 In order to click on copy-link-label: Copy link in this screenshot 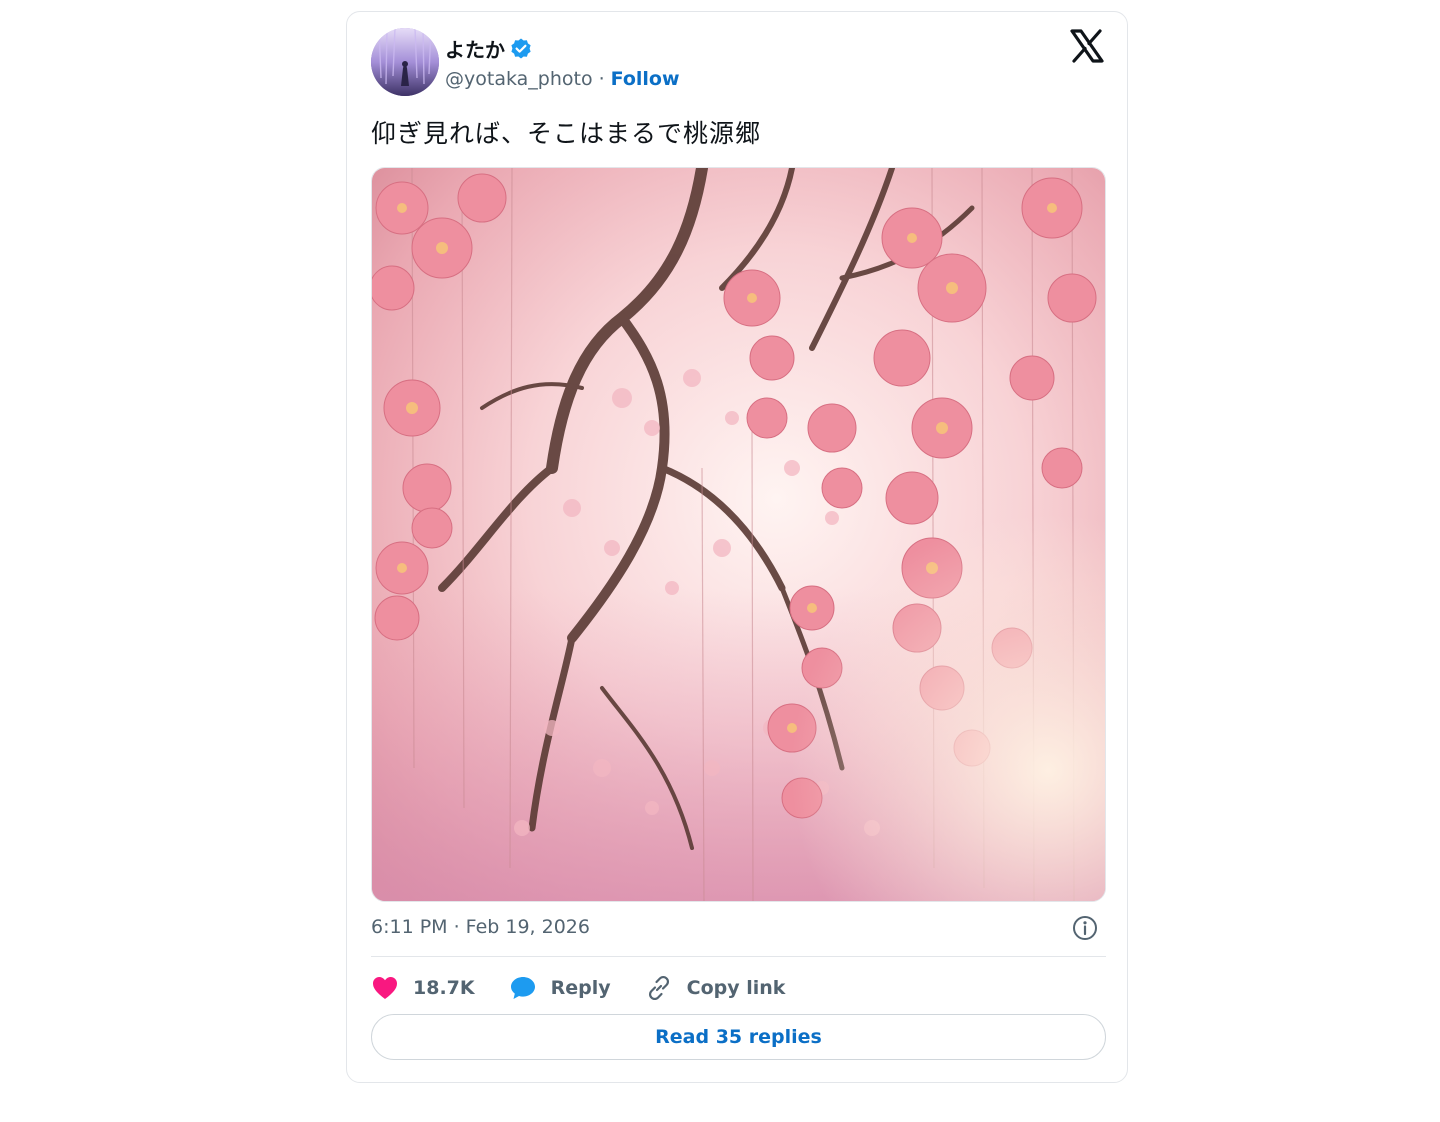, I will do `click(736, 988)`.